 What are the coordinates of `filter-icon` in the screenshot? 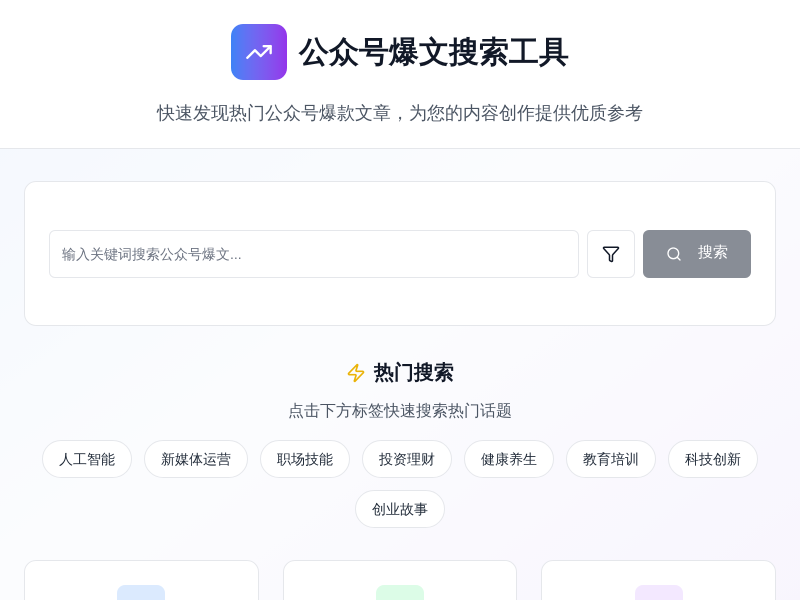 It's located at (611, 253).